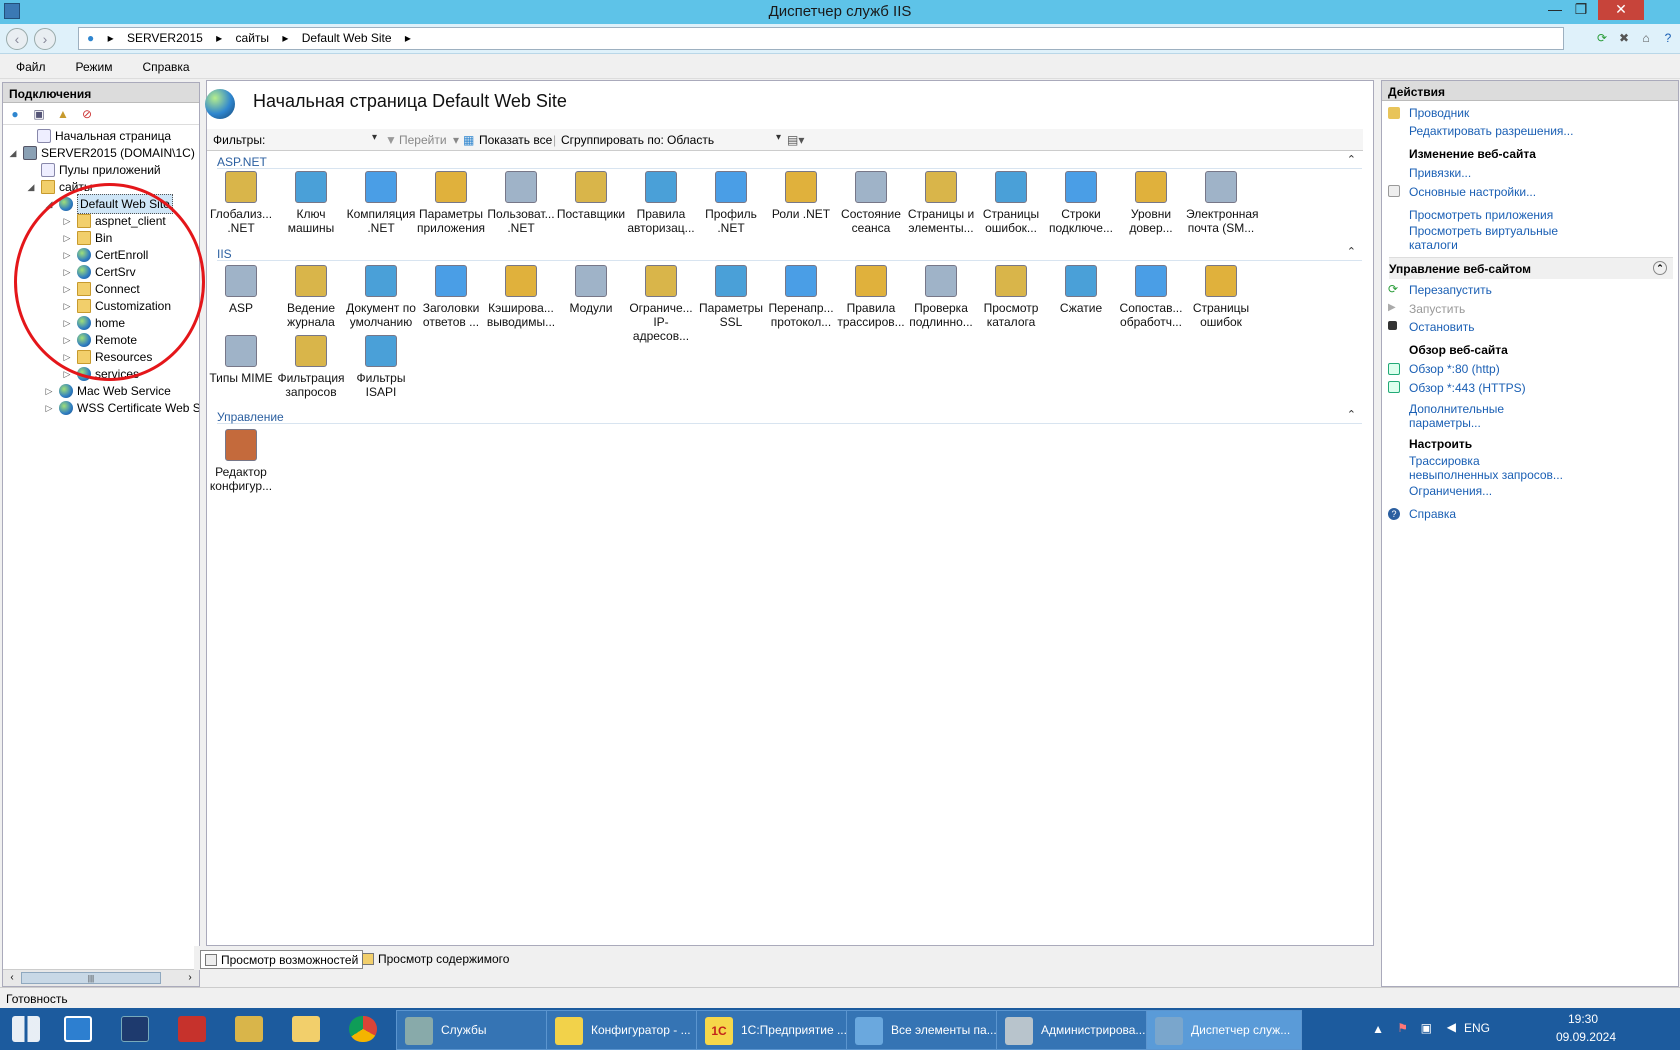 This screenshot has width=1680, height=1050. What do you see at coordinates (241, 203) in the screenshot?
I see `feature-item: Глобализ... .NET` at bounding box center [241, 203].